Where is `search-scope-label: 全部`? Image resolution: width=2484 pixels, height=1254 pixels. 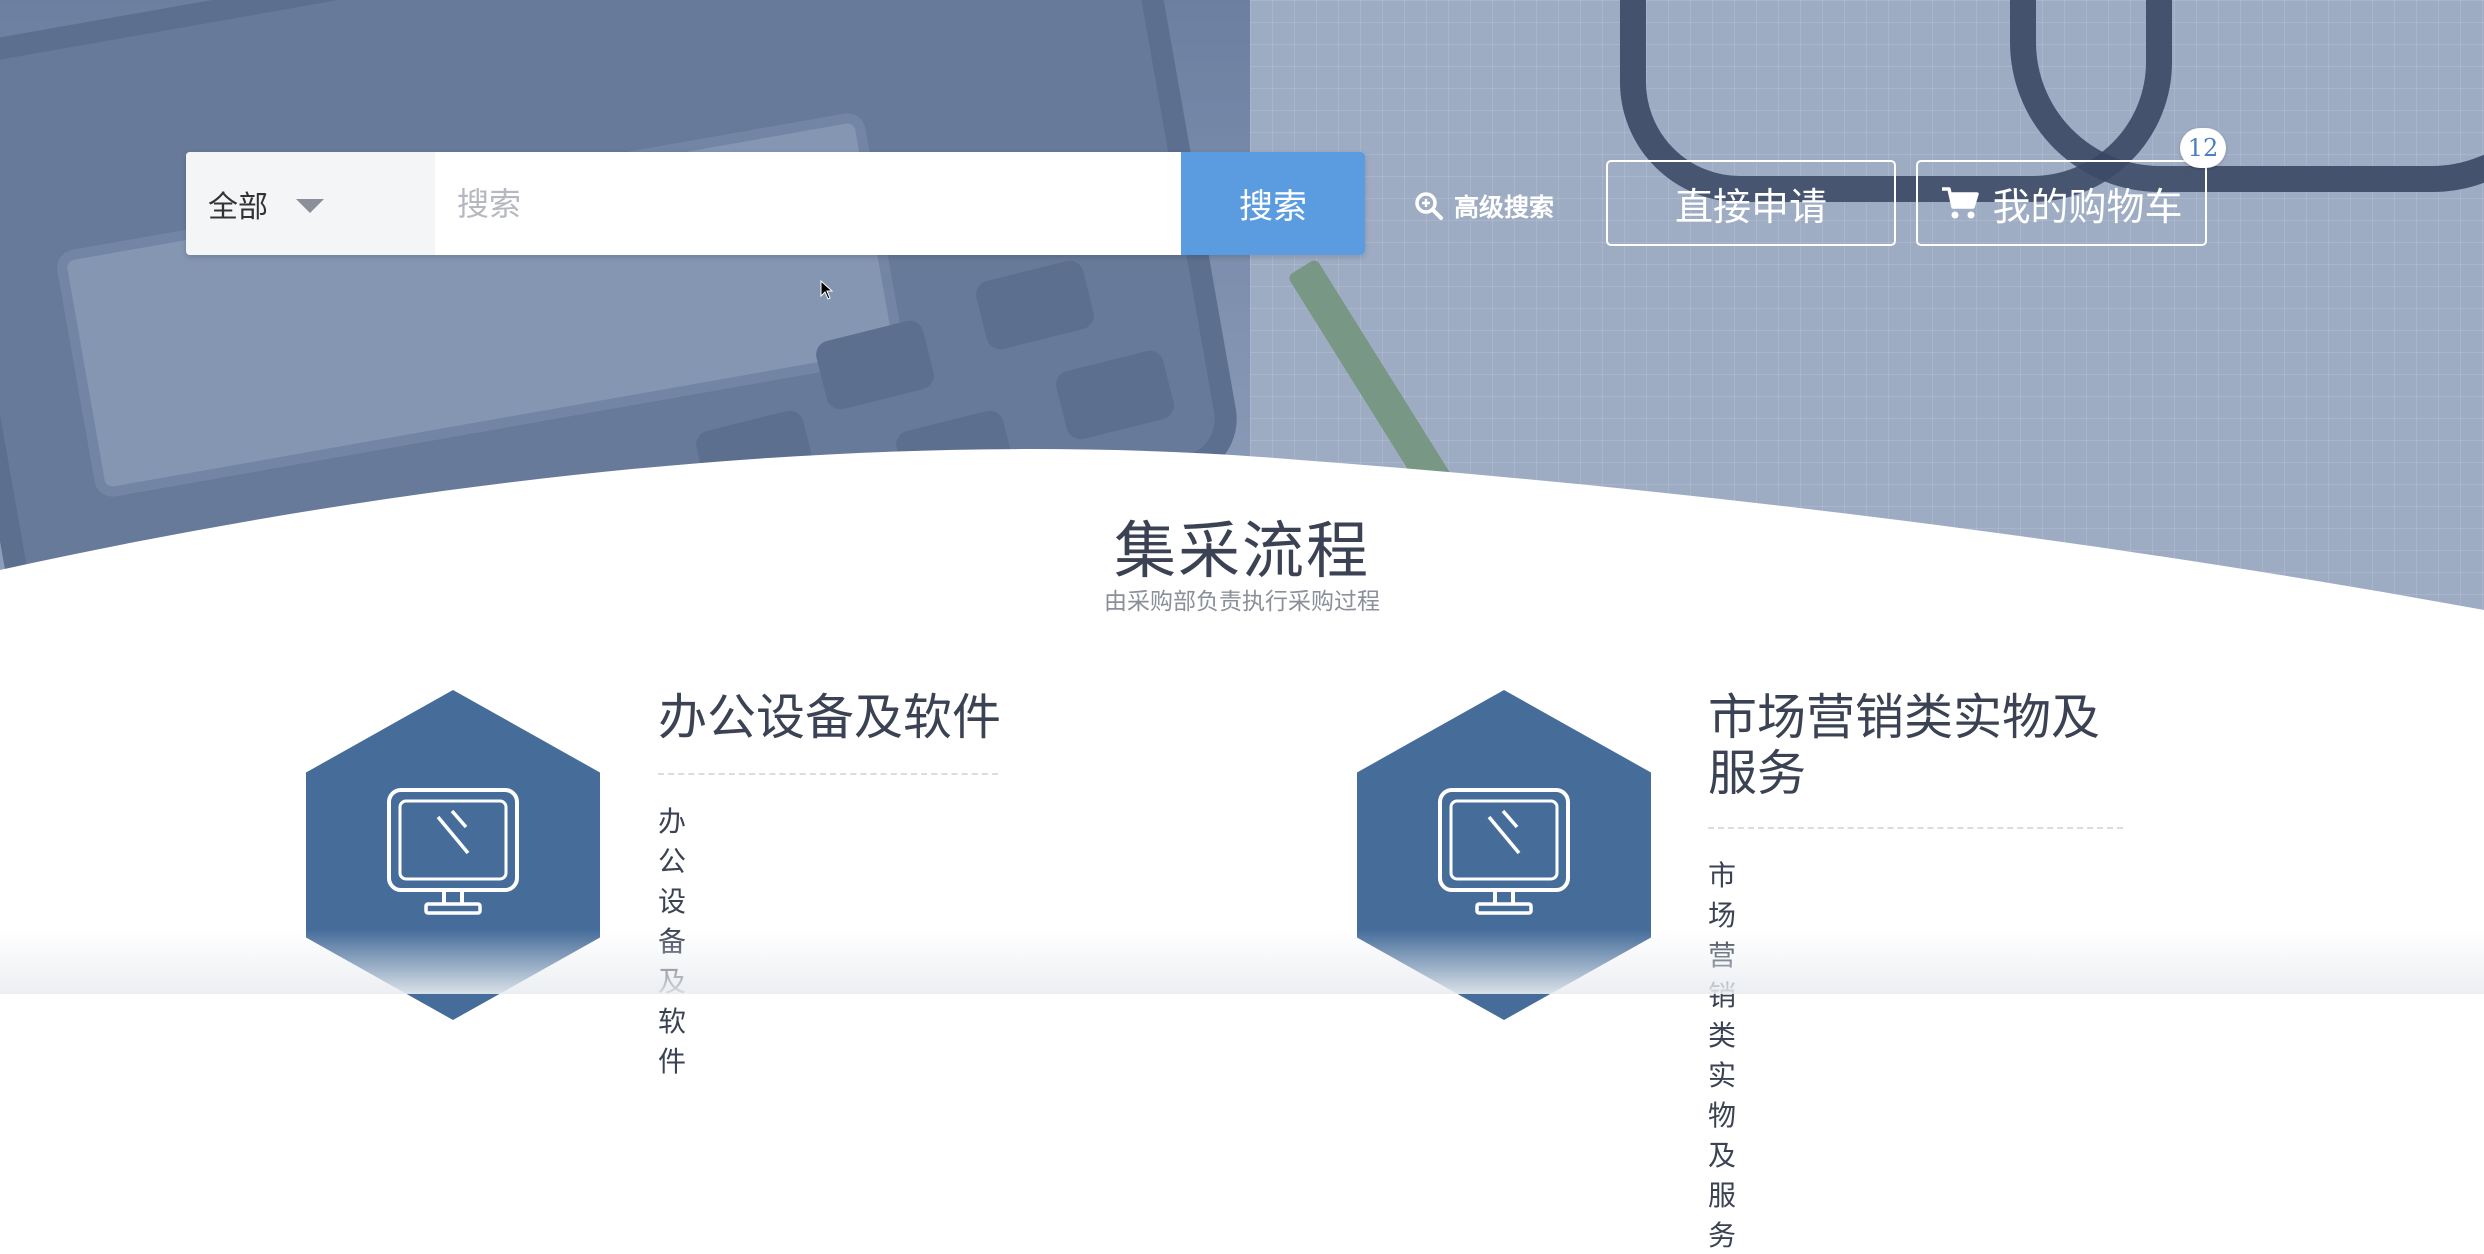 search-scope-label: 全部 is located at coordinates (238, 207).